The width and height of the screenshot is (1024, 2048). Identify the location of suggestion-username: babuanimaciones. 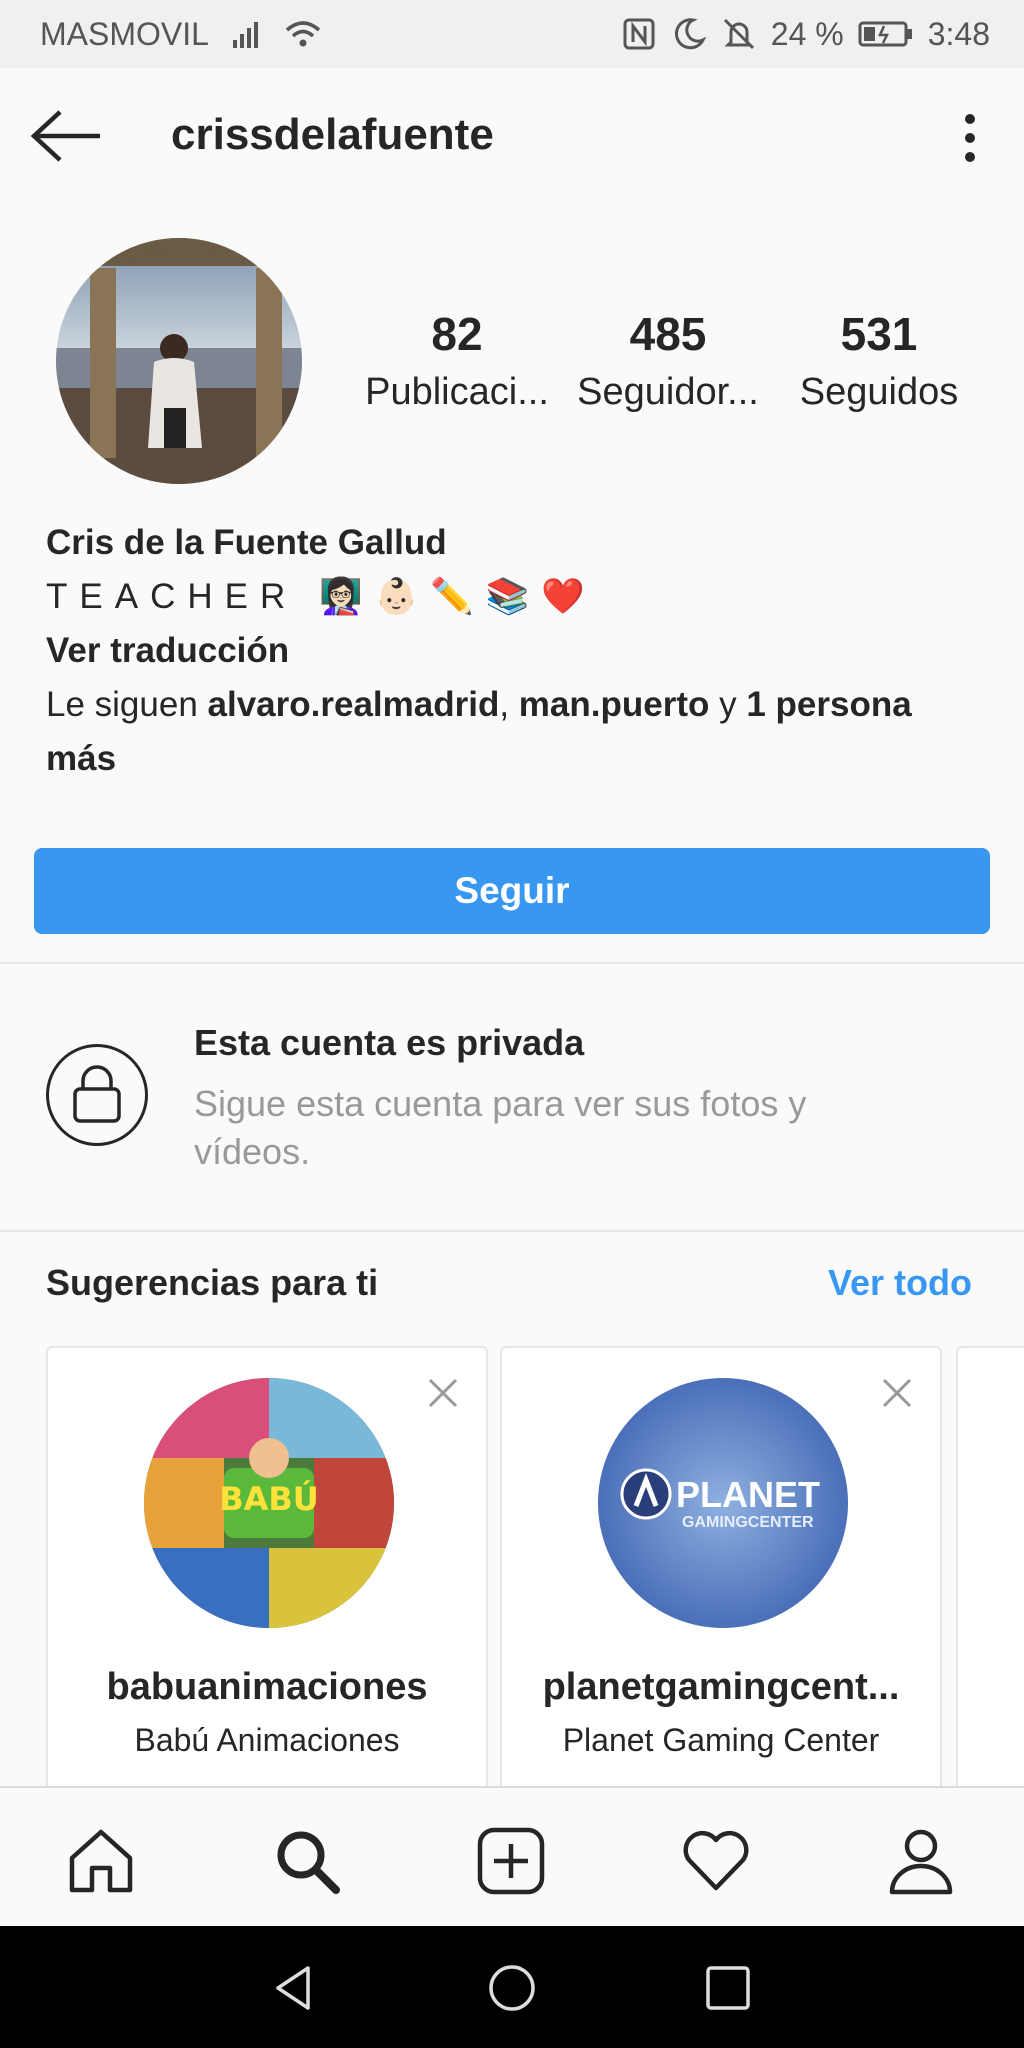
(267, 1687).